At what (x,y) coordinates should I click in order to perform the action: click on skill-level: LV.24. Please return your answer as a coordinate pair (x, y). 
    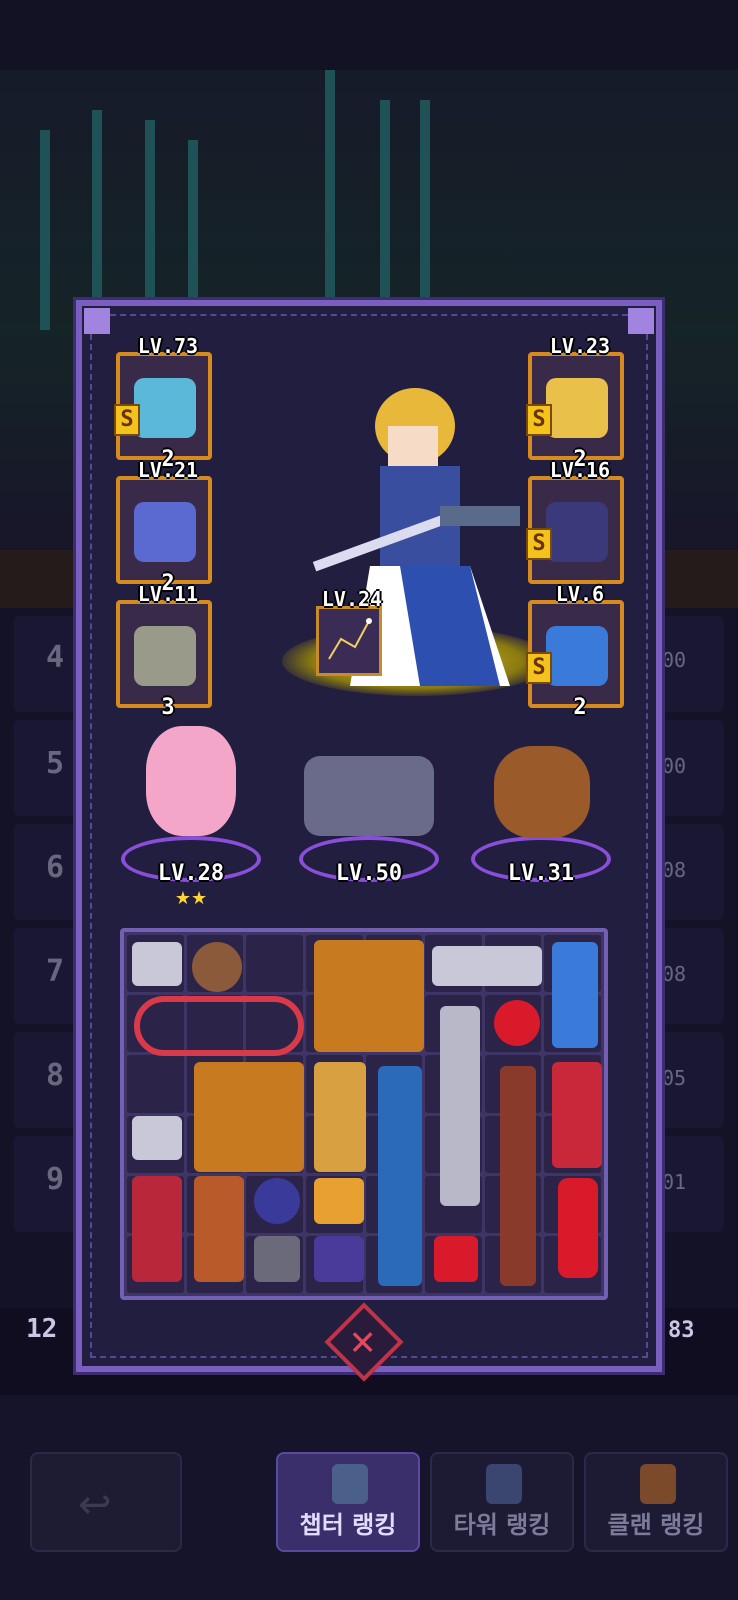
    Looking at the image, I should click on (352, 599).